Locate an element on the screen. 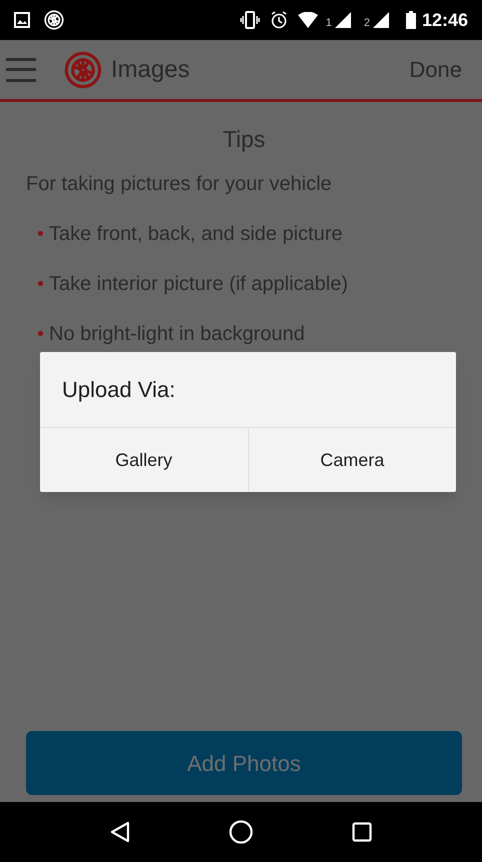  tip-item: No bright-light in background is located at coordinates (177, 334).